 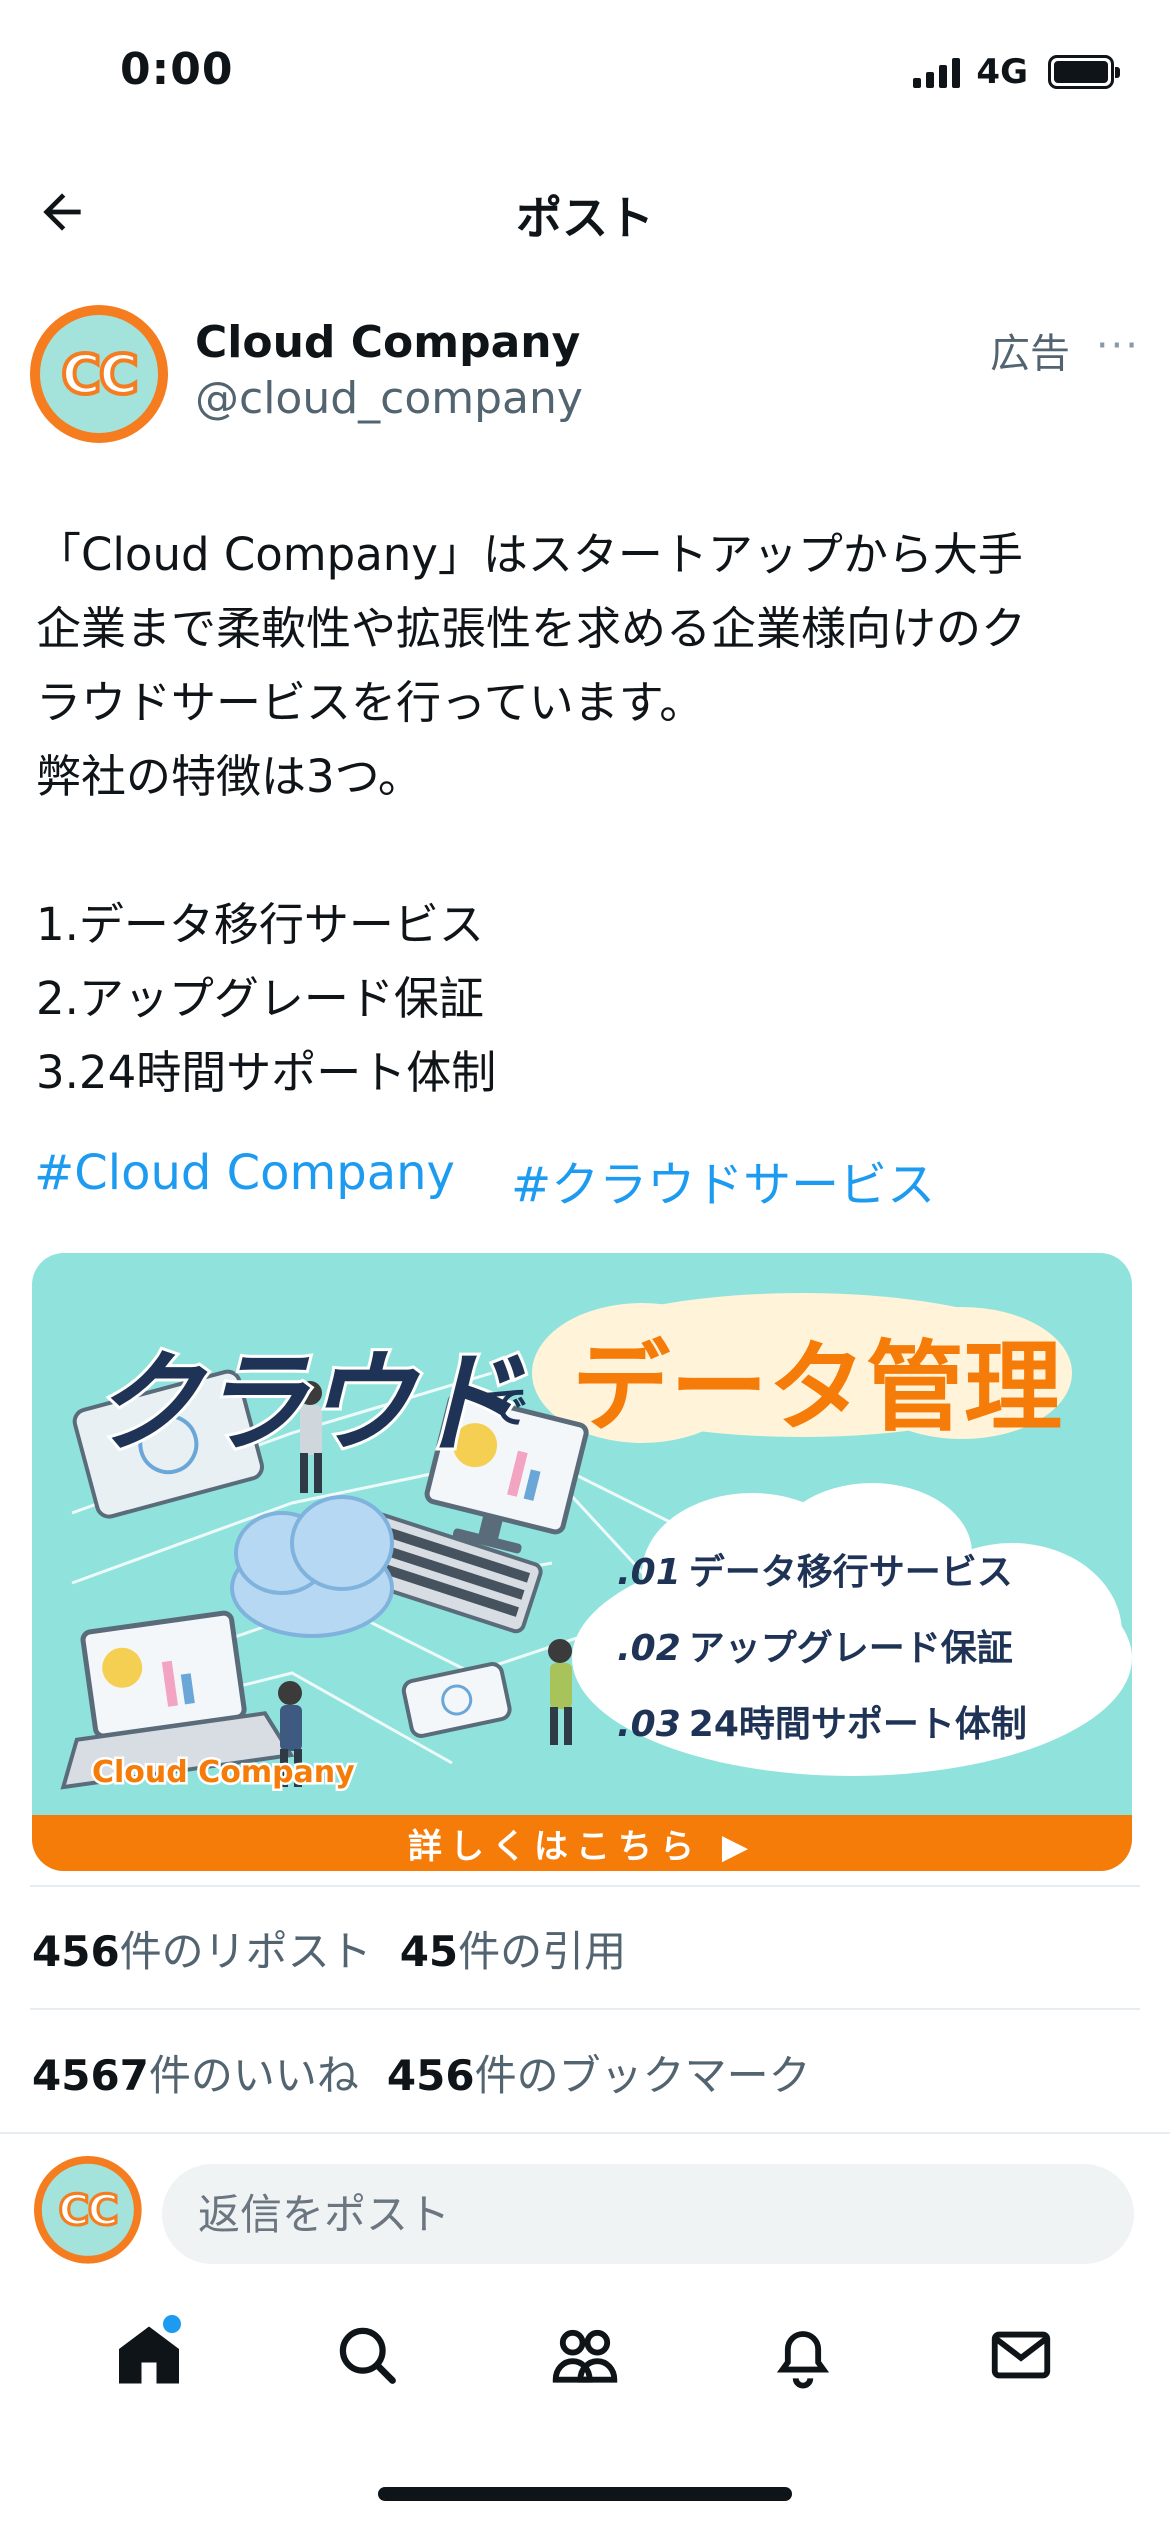 I want to click on post-line: 3.24時間サポート体制, so click(x=266, y=1072).